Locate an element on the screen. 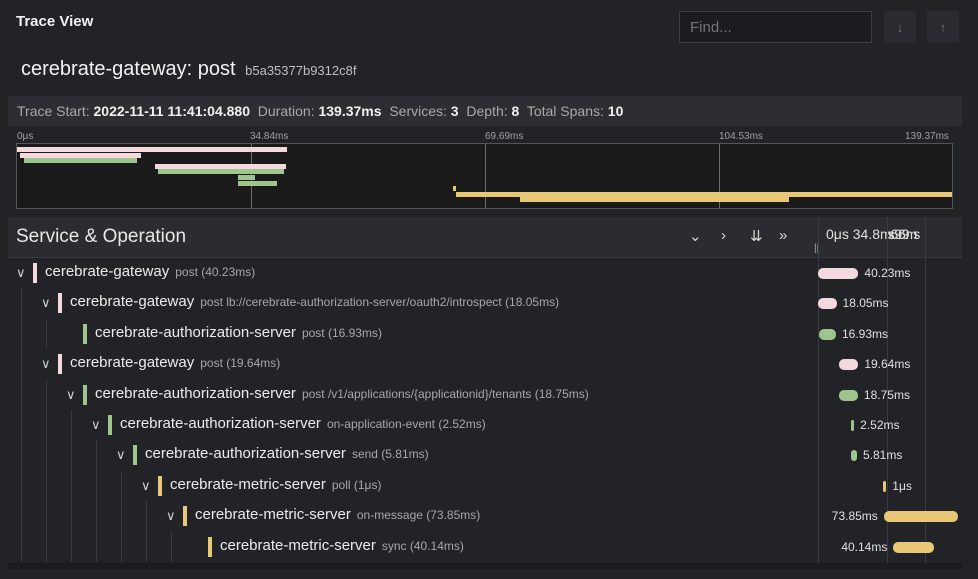  span-name: cerebrate-gateway post (19.64ms) is located at coordinates (175, 362).